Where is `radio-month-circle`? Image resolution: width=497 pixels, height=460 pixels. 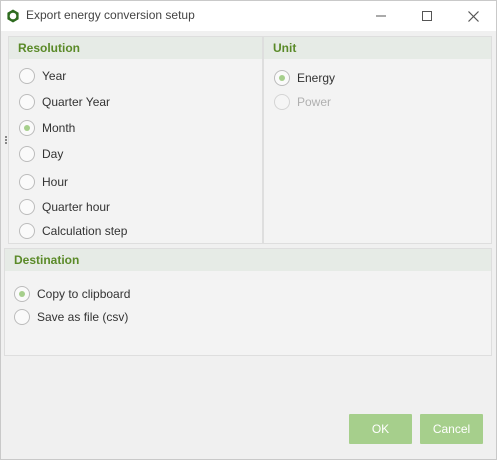 radio-month-circle is located at coordinates (27, 128).